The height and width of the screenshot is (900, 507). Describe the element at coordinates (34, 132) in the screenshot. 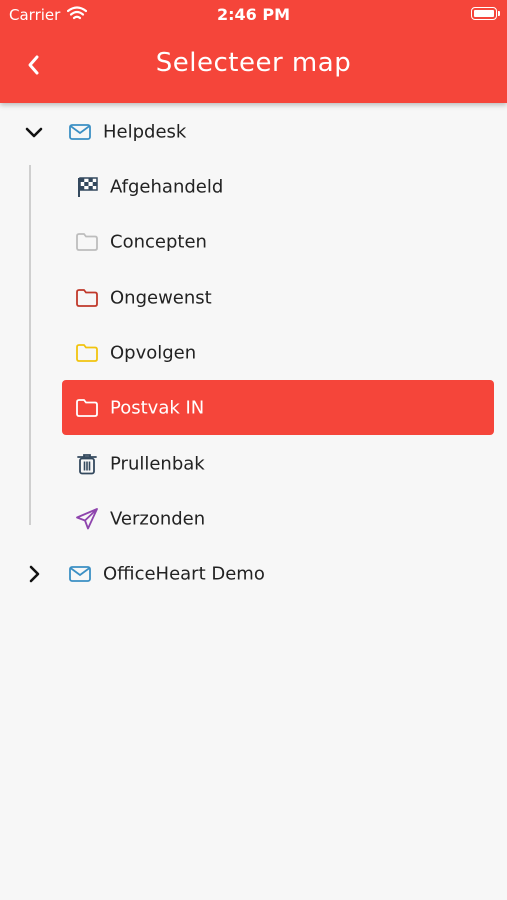

I see `chevron-down-icon` at that location.